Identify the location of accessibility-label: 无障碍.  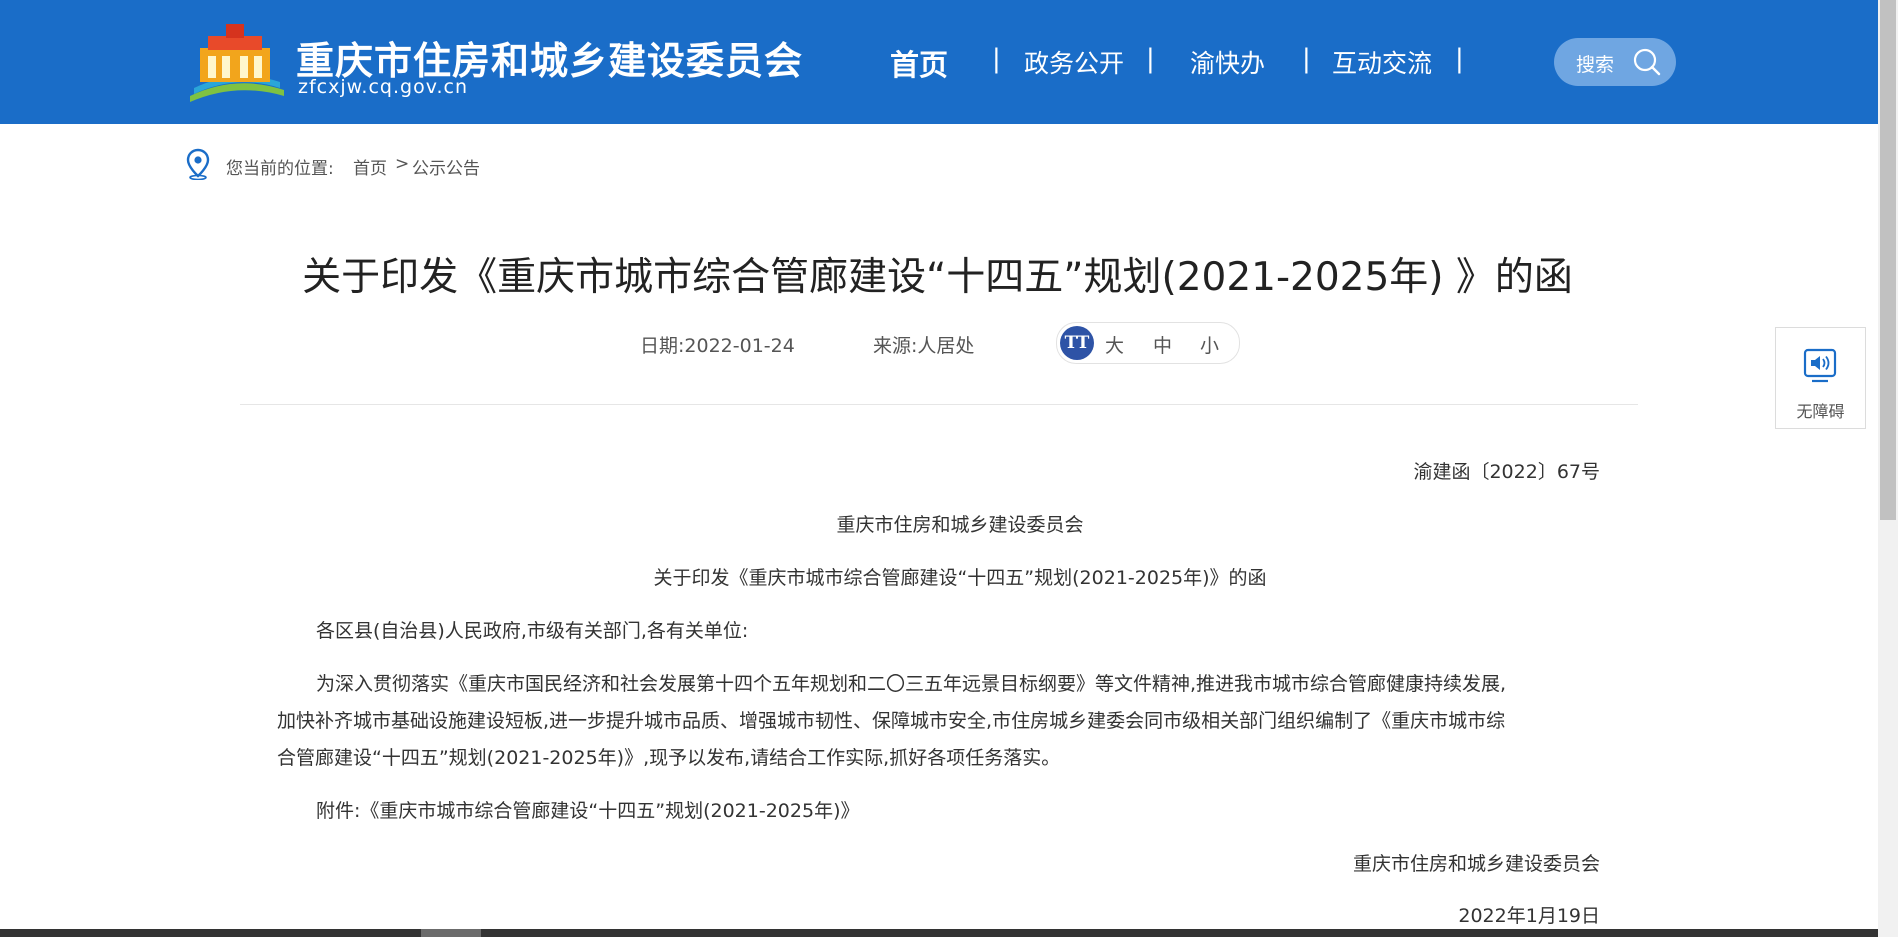
(1820, 411).